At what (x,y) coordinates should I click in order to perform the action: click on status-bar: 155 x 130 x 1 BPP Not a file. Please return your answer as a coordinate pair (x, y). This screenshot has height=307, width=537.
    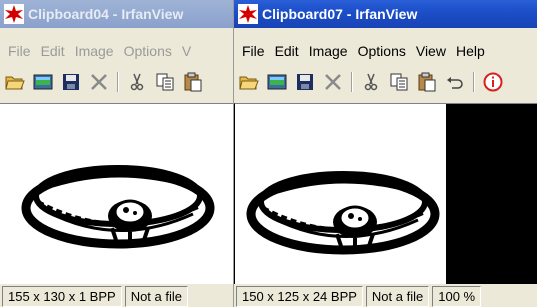
    Looking at the image, I should click on (116, 296).